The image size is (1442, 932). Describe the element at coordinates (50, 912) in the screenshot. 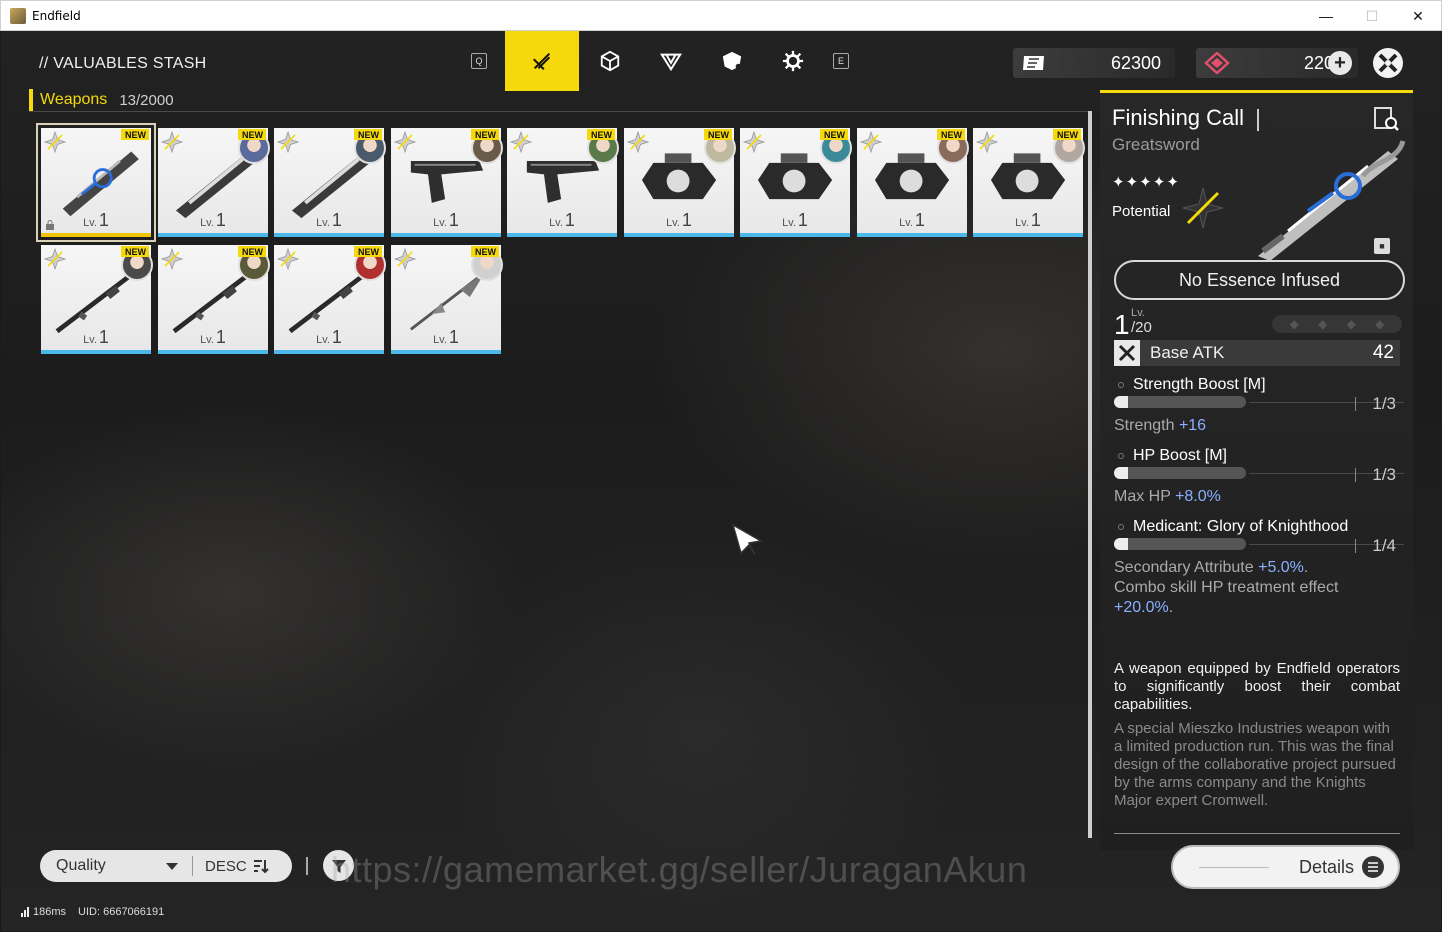

I see `ping-value: 186ms` at that location.